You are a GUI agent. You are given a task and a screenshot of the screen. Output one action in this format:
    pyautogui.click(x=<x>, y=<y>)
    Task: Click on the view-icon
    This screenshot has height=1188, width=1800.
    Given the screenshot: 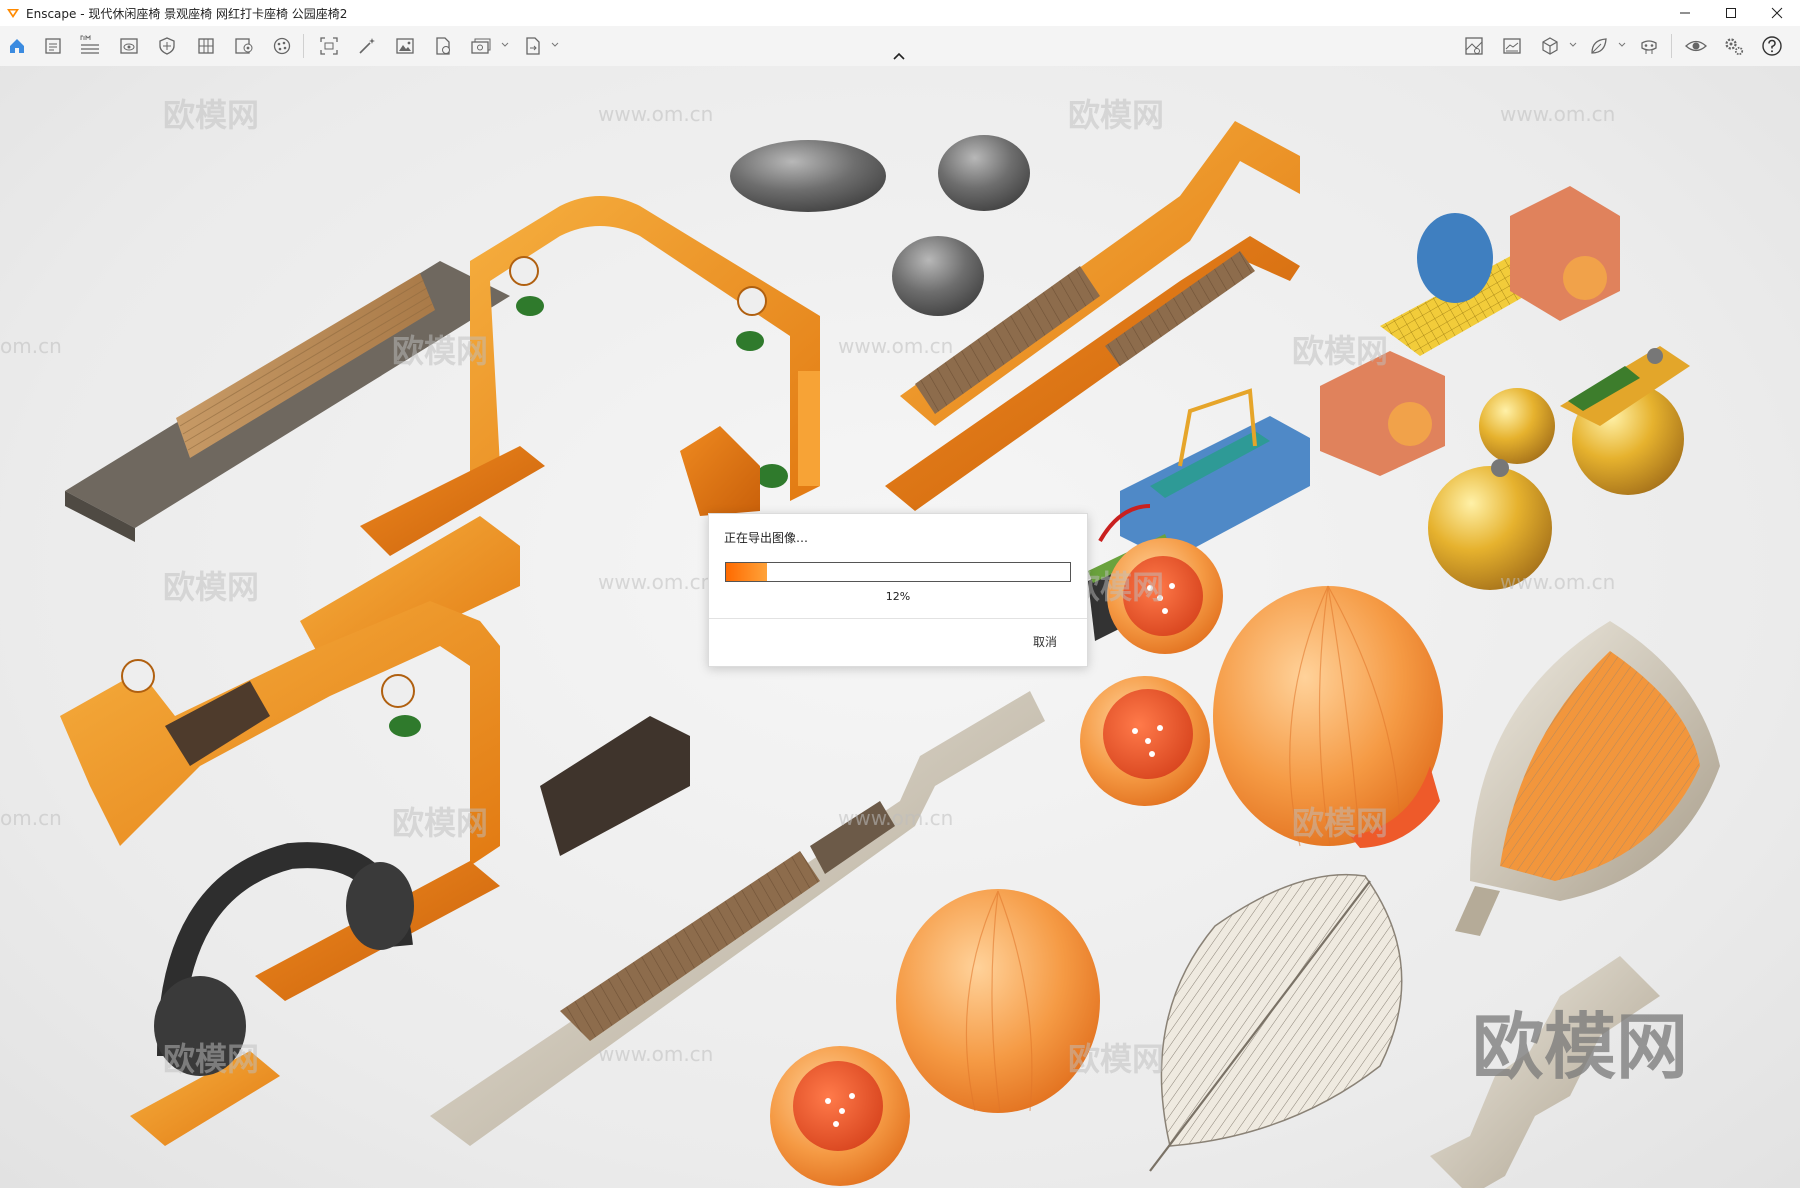 What is the action you would take?
    pyautogui.click(x=129, y=46)
    